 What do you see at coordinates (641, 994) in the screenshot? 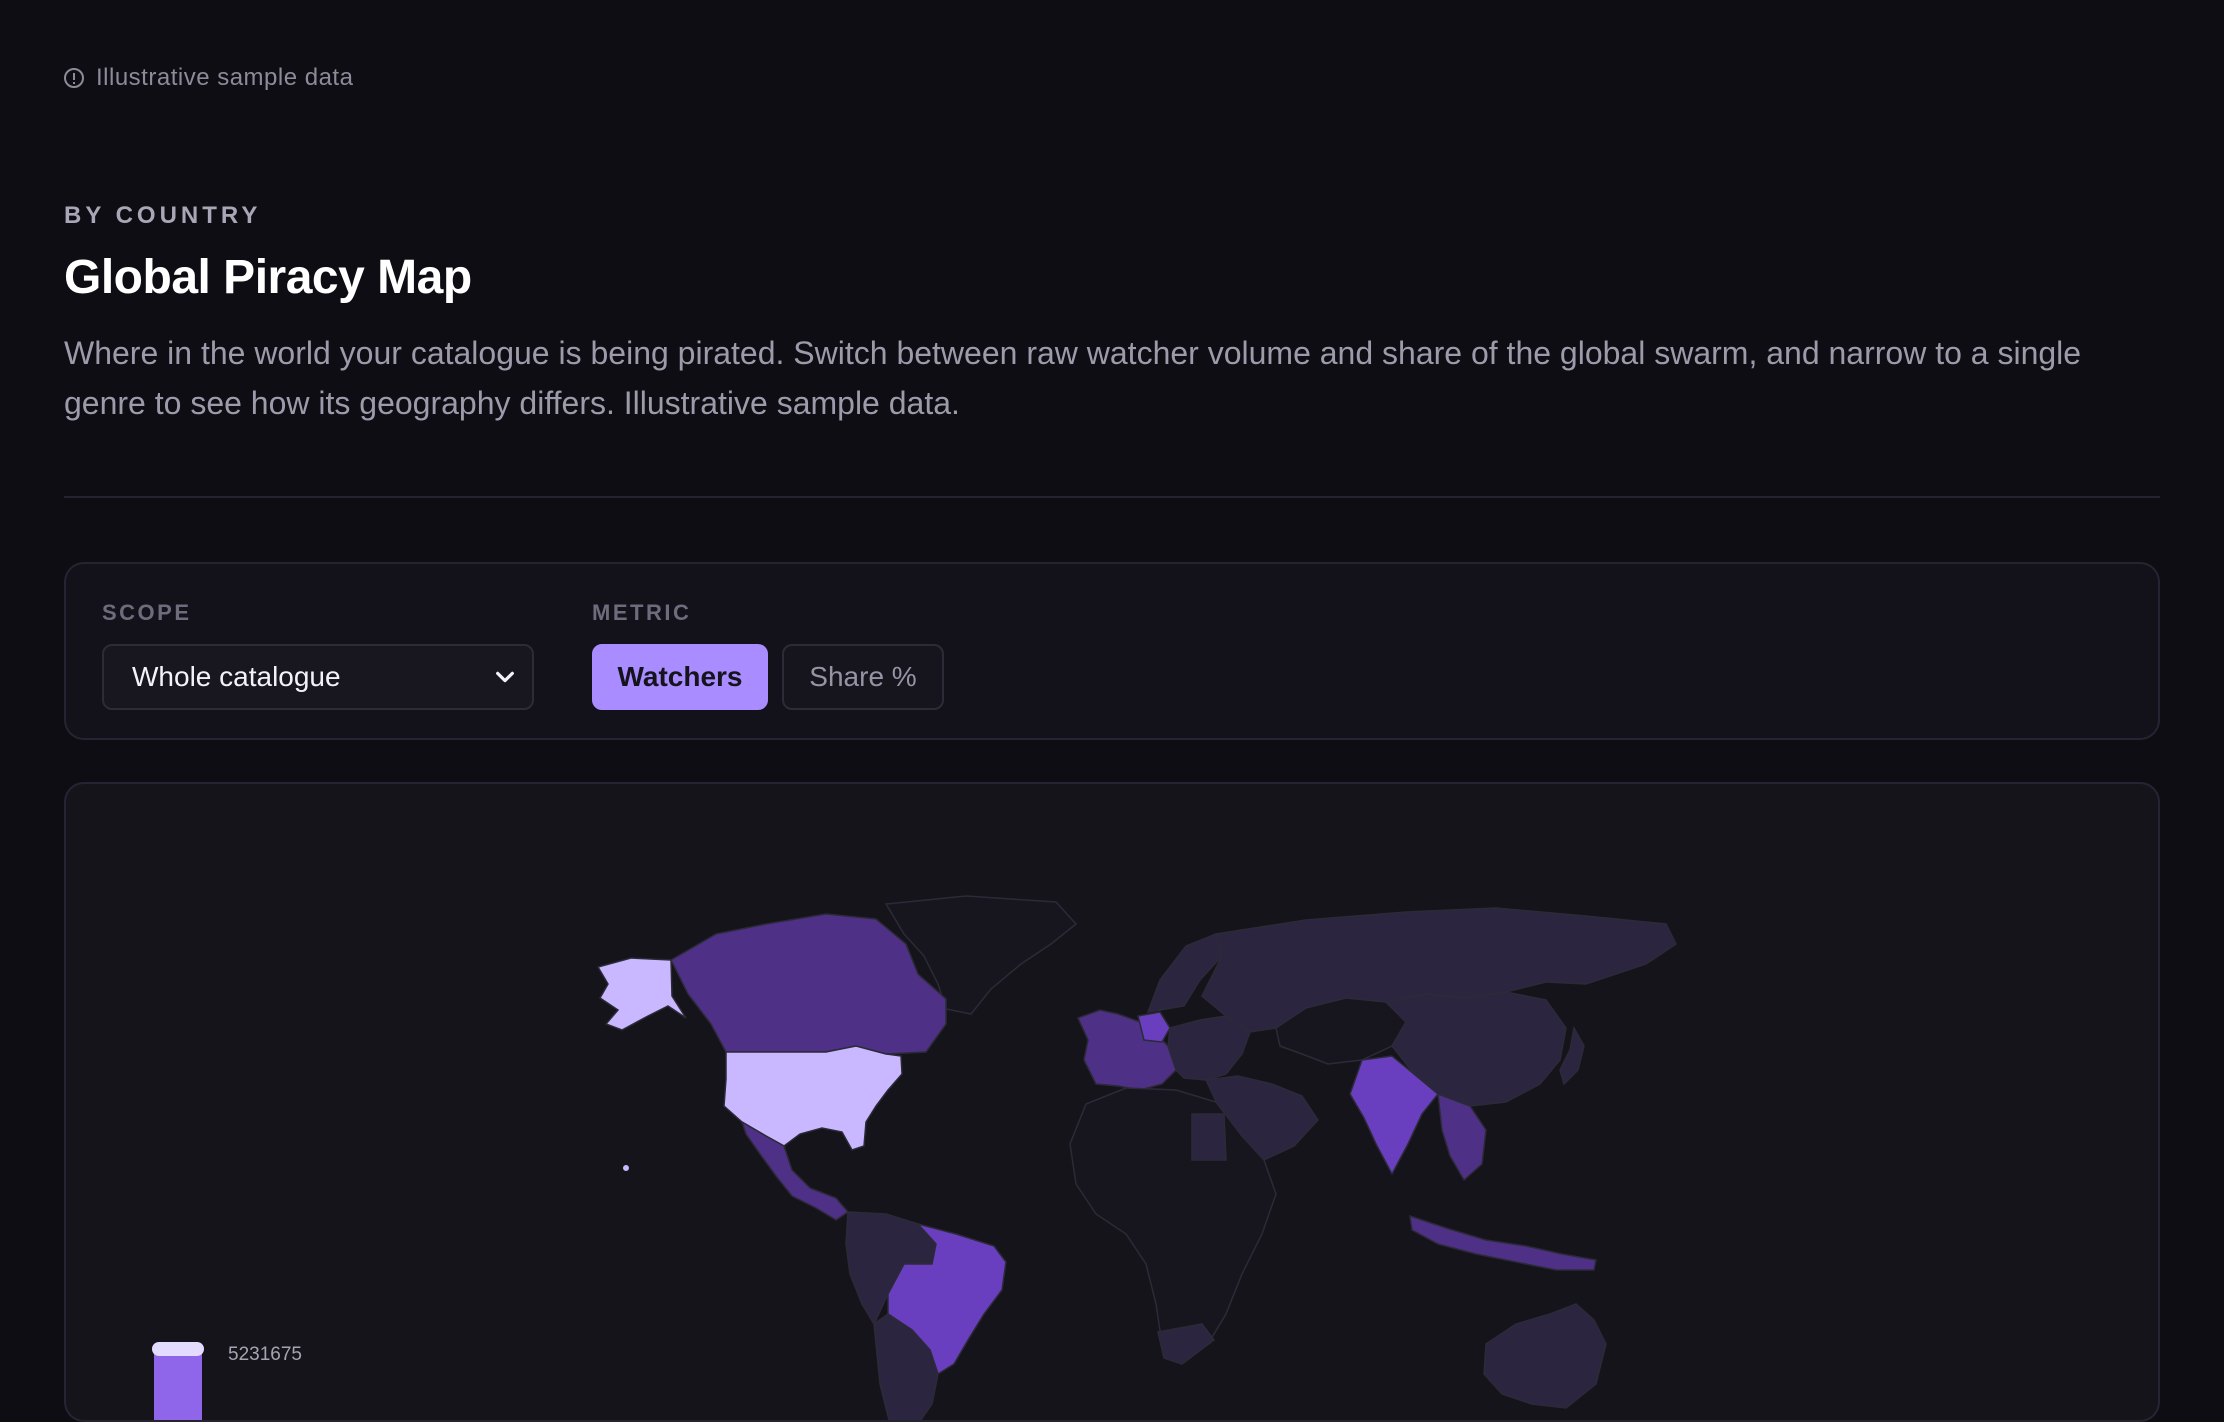
I see `country-alaska` at bounding box center [641, 994].